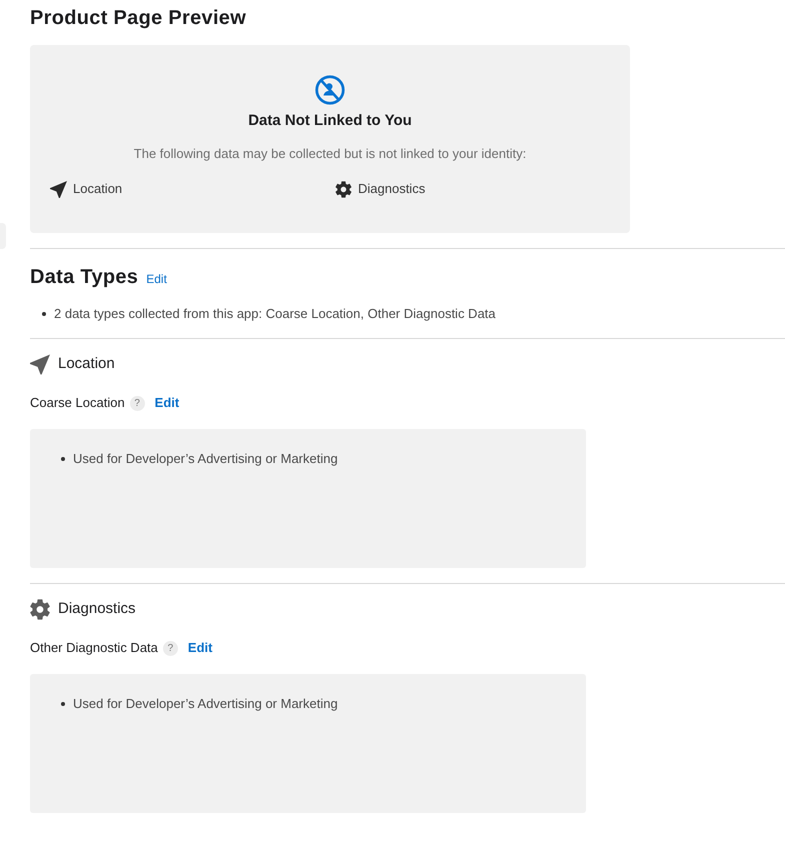  I want to click on crossed-person-icon, so click(330, 90).